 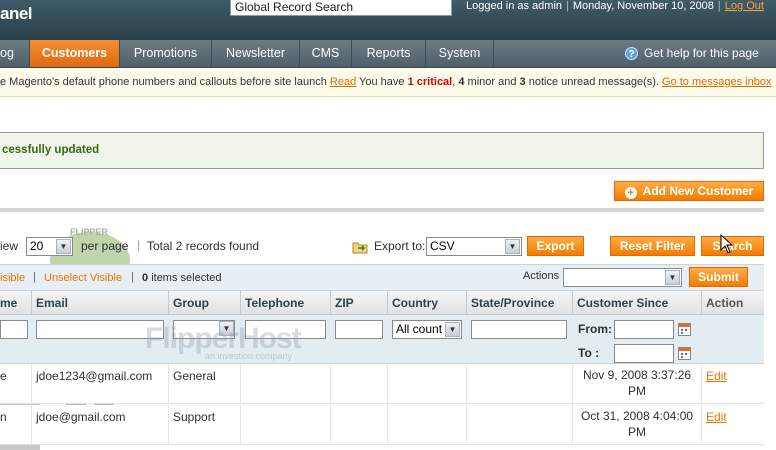 What do you see at coordinates (343, 82) in the screenshot?
I see `notice-read-link: Read` at bounding box center [343, 82].